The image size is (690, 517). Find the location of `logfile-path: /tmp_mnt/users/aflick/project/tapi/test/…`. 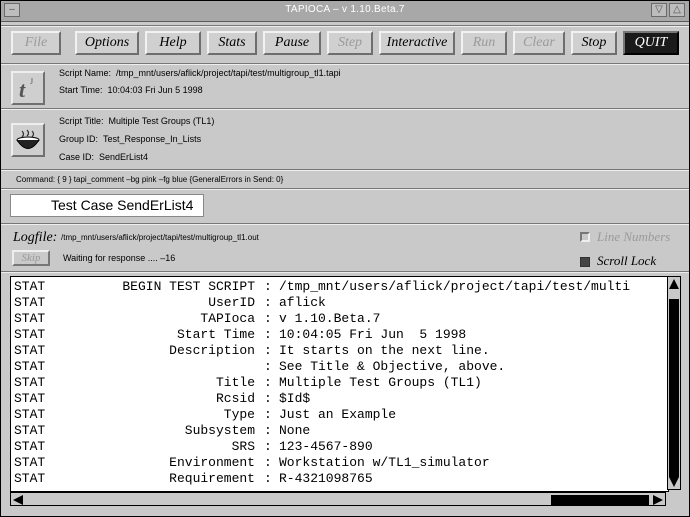

logfile-path: /tmp_mnt/users/aflick/project/tapi/test/… is located at coordinates (160, 237).